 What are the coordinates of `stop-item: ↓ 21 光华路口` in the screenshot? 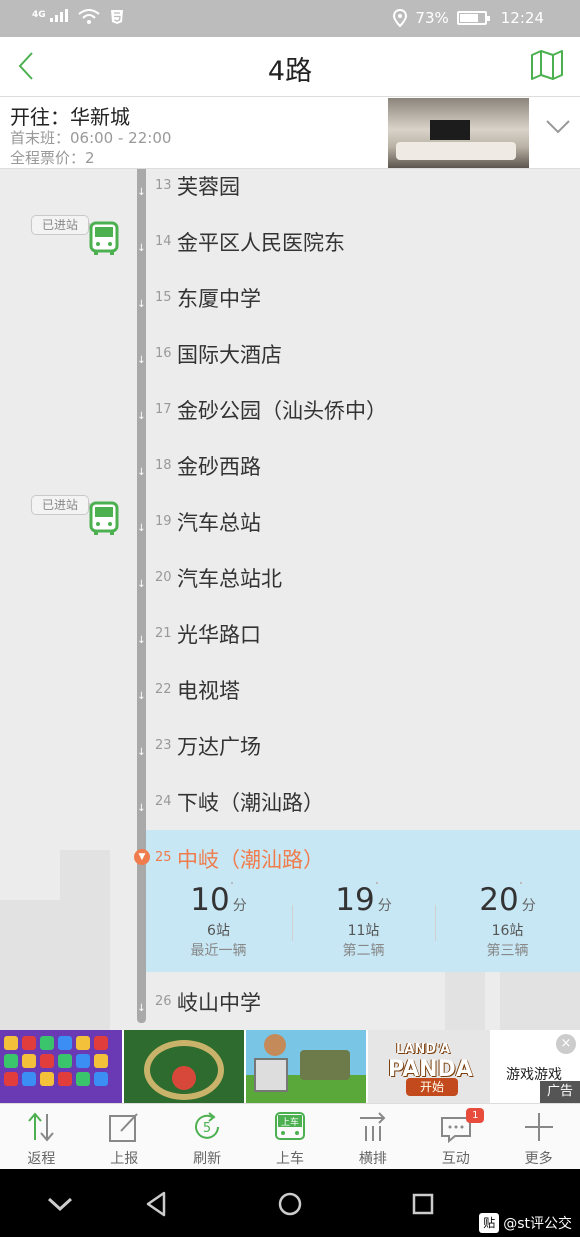 It's located at (290, 645).